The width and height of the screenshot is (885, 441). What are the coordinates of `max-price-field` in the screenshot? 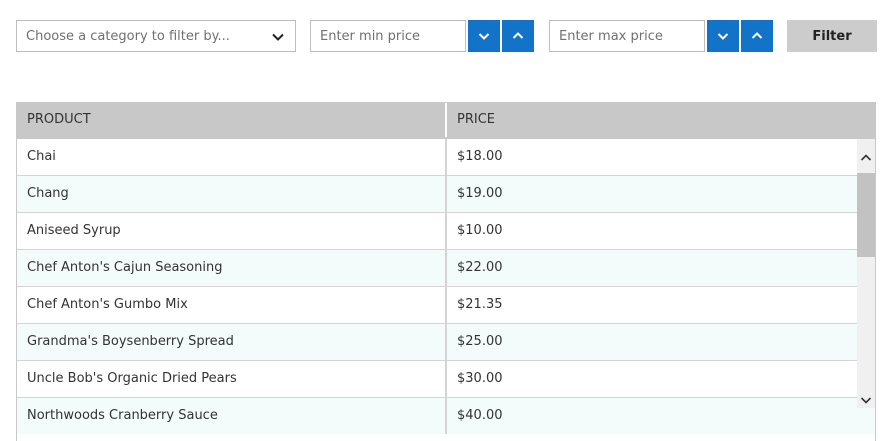 It's located at (627, 36).